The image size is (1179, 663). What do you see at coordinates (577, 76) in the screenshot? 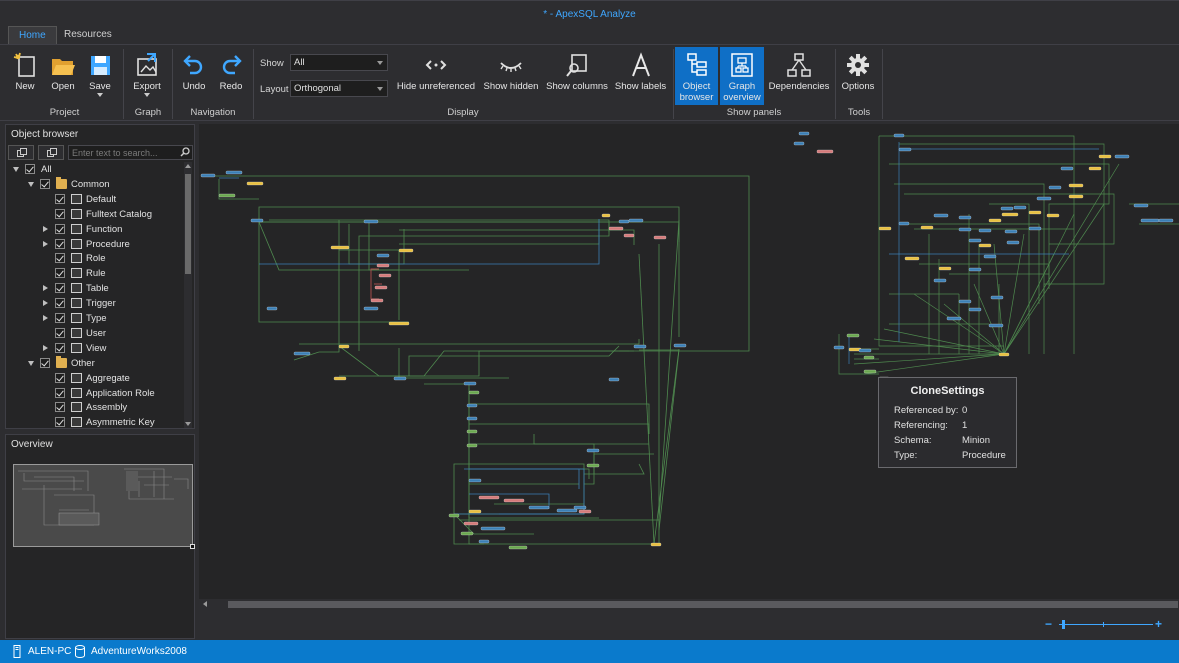
I see `show-columns-button: Show columns` at bounding box center [577, 76].